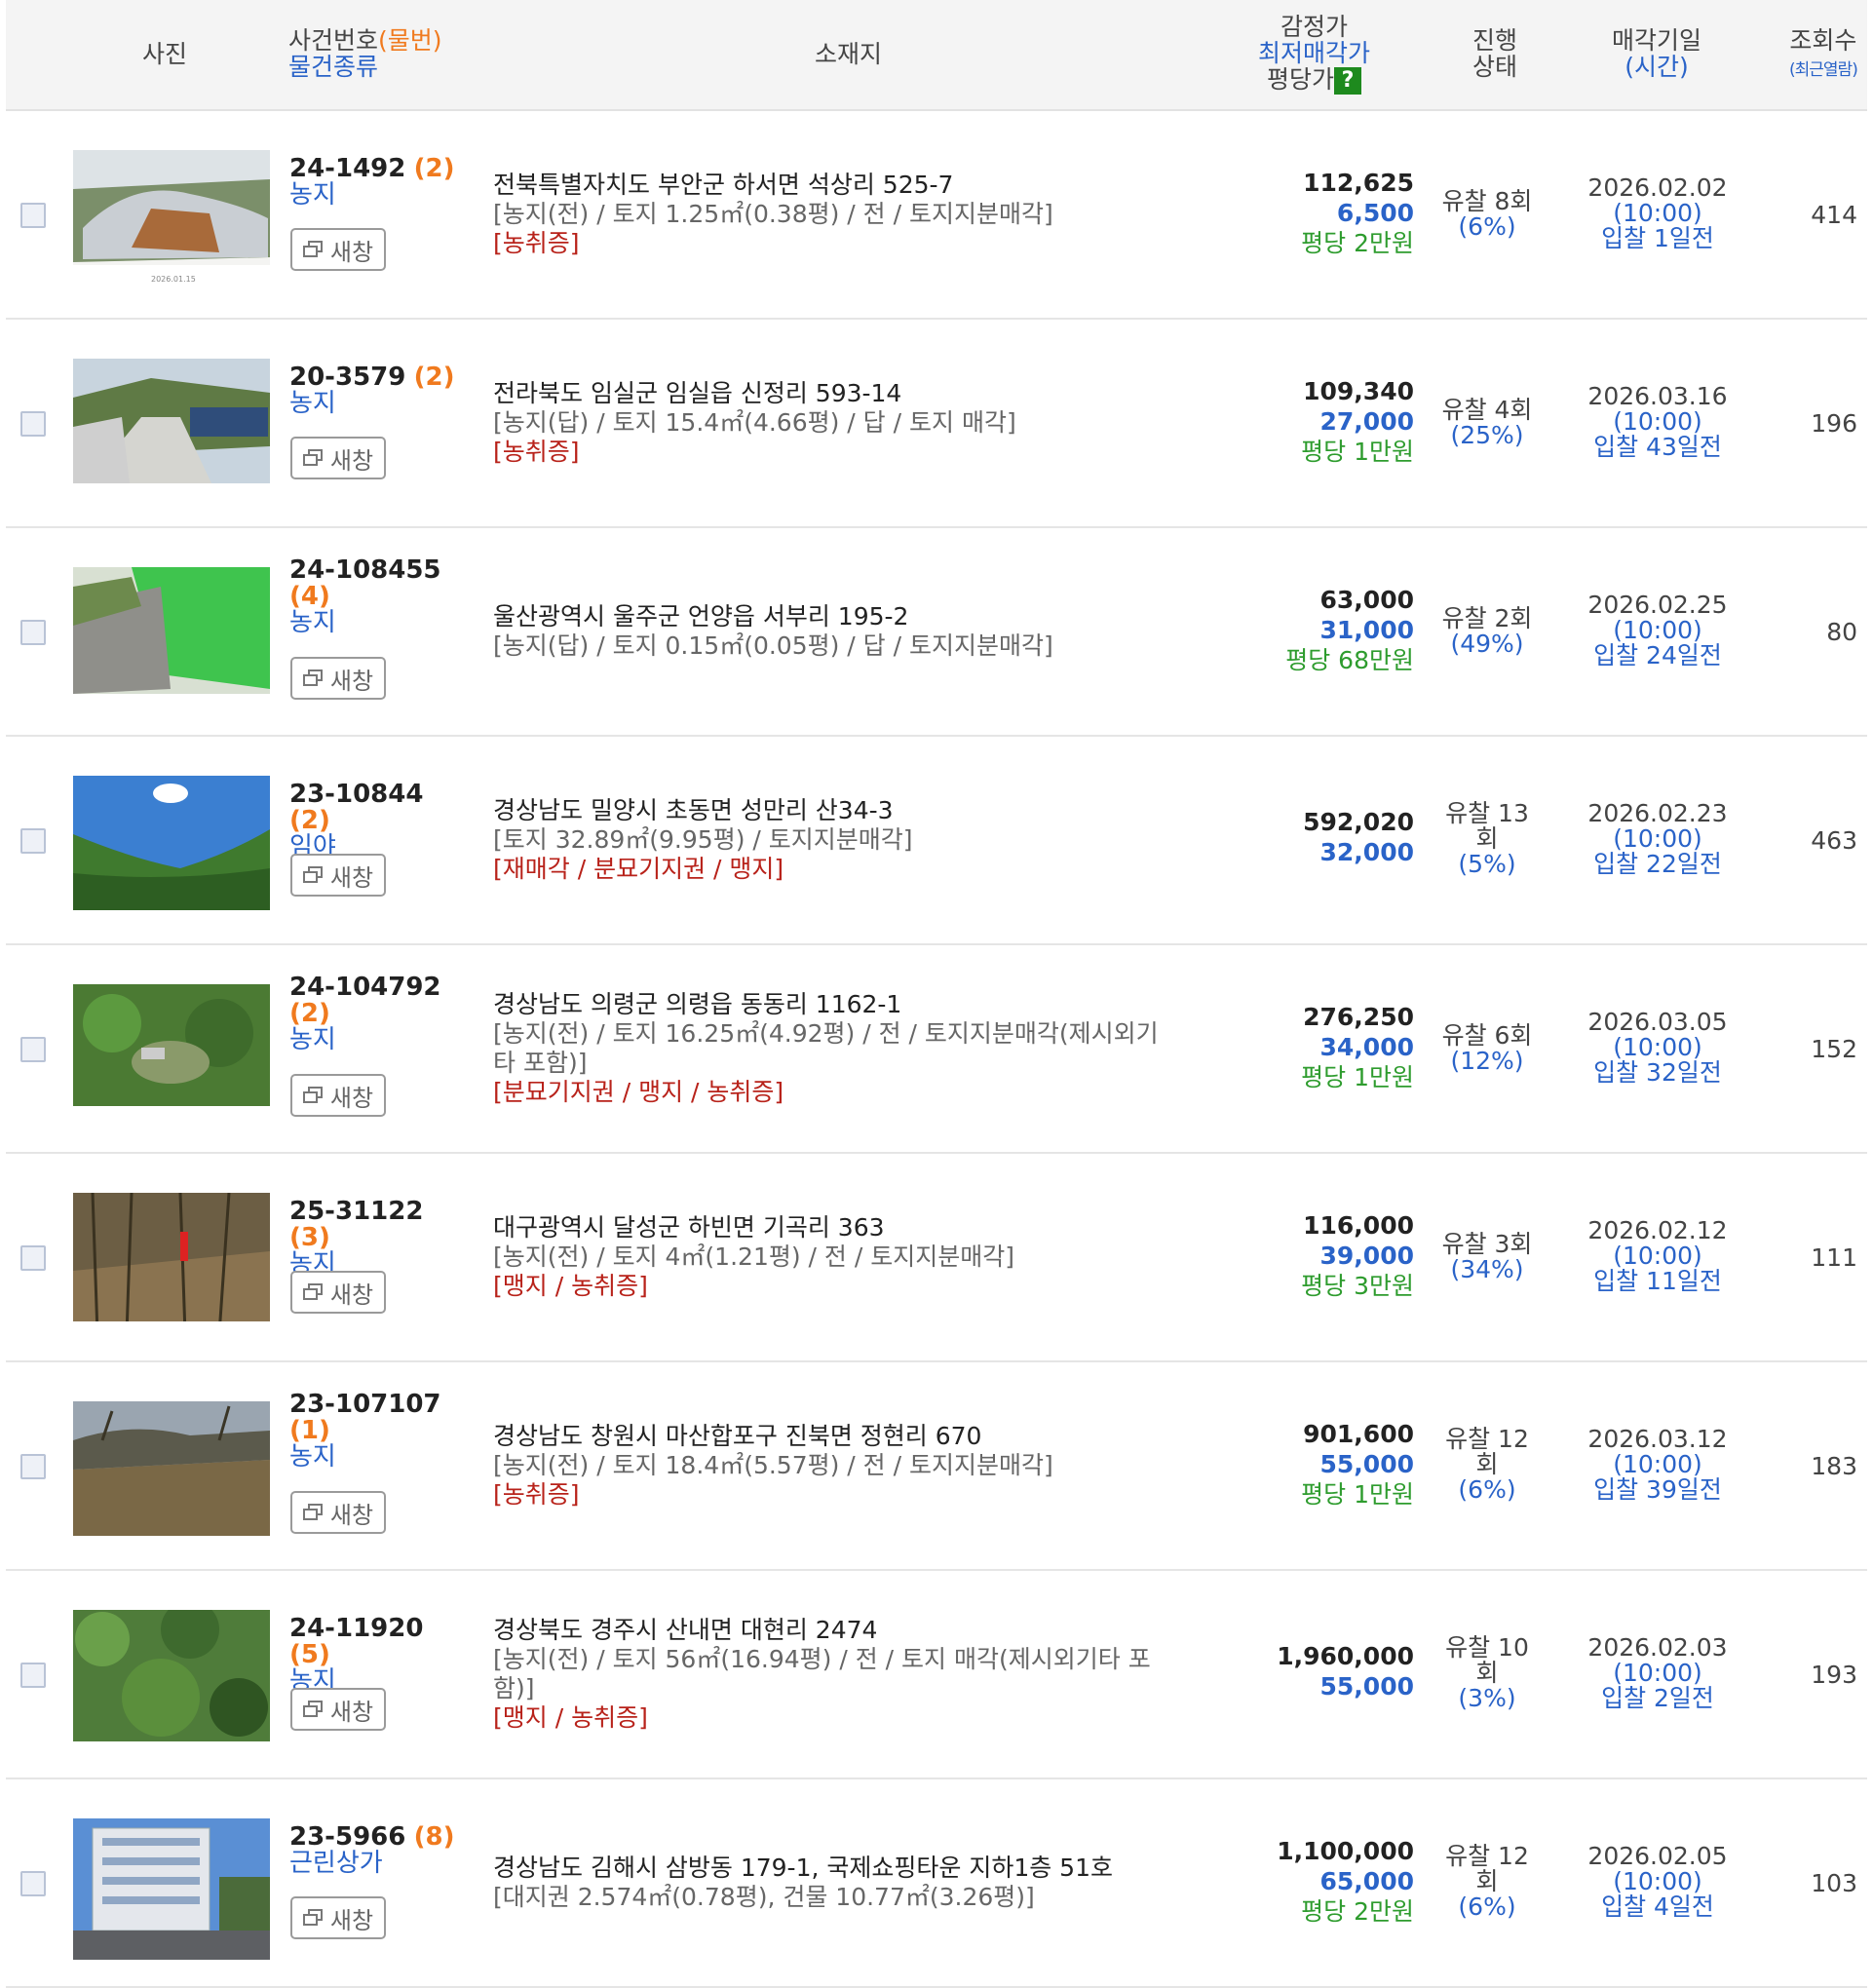 The image size is (1873, 1988). I want to click on case-number: 24-1492, so click(347, 168).